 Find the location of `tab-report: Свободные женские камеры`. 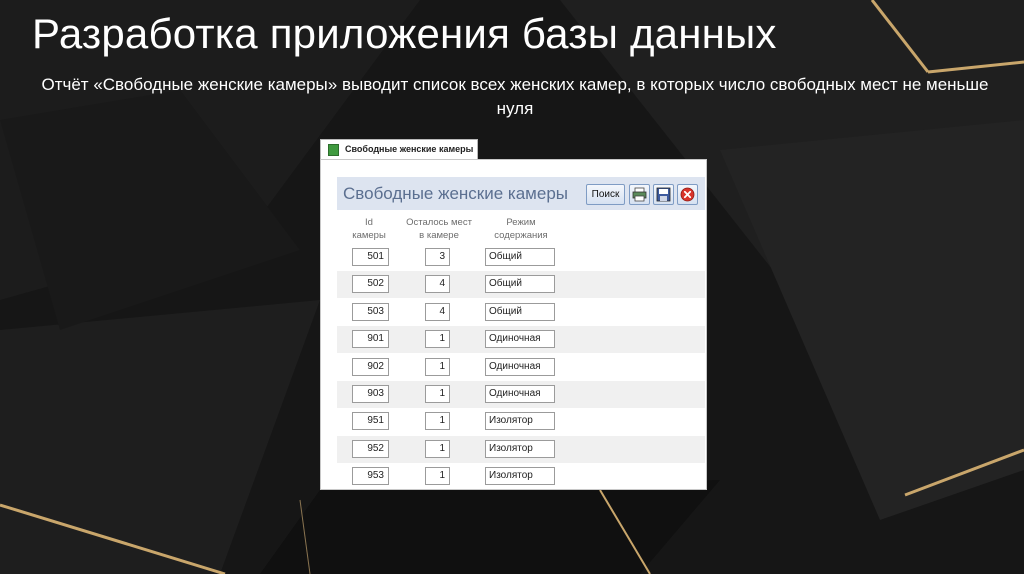

tab-report: Свободные женские камеры is located at coordinates (399, 149).